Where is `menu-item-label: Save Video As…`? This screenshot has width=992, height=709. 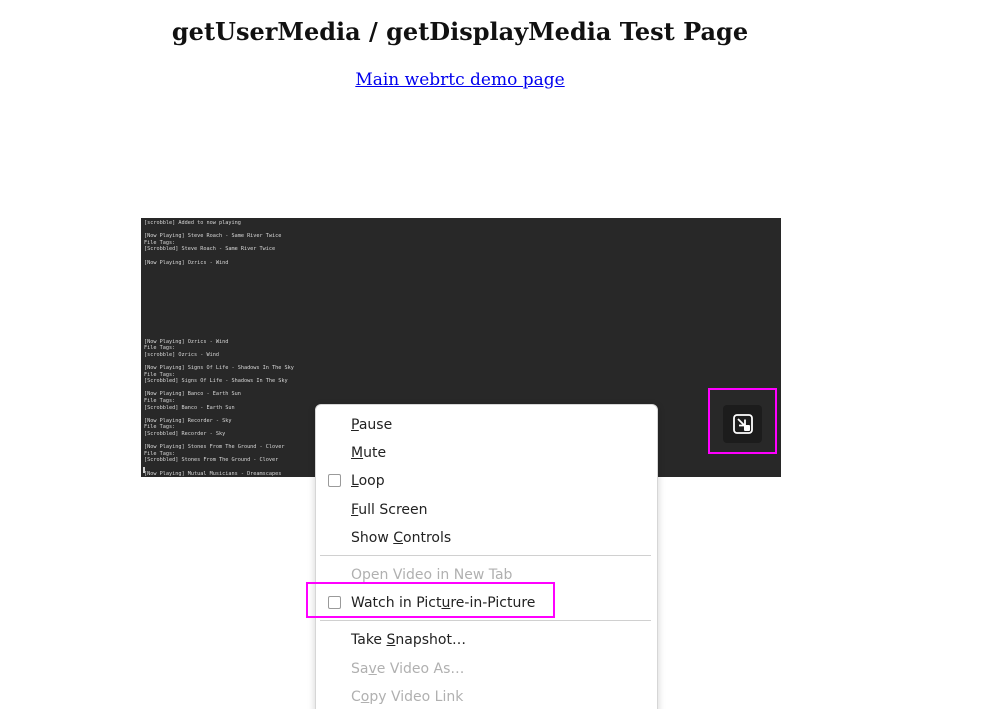
menu-item-label: Save Video As… is located at coordinates (408, 669).